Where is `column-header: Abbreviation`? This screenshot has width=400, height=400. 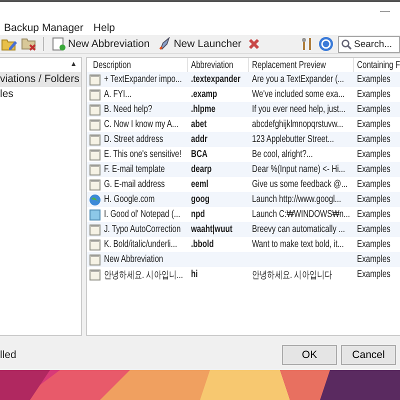
column-header: Abbreviation is located at coordinates (212, 65).